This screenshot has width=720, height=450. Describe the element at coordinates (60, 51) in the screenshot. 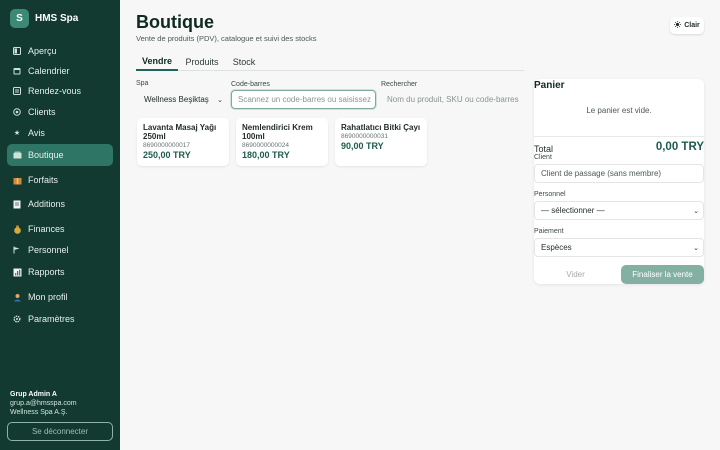

I see `sidebar-item-apercu: Aperçu` at that location.